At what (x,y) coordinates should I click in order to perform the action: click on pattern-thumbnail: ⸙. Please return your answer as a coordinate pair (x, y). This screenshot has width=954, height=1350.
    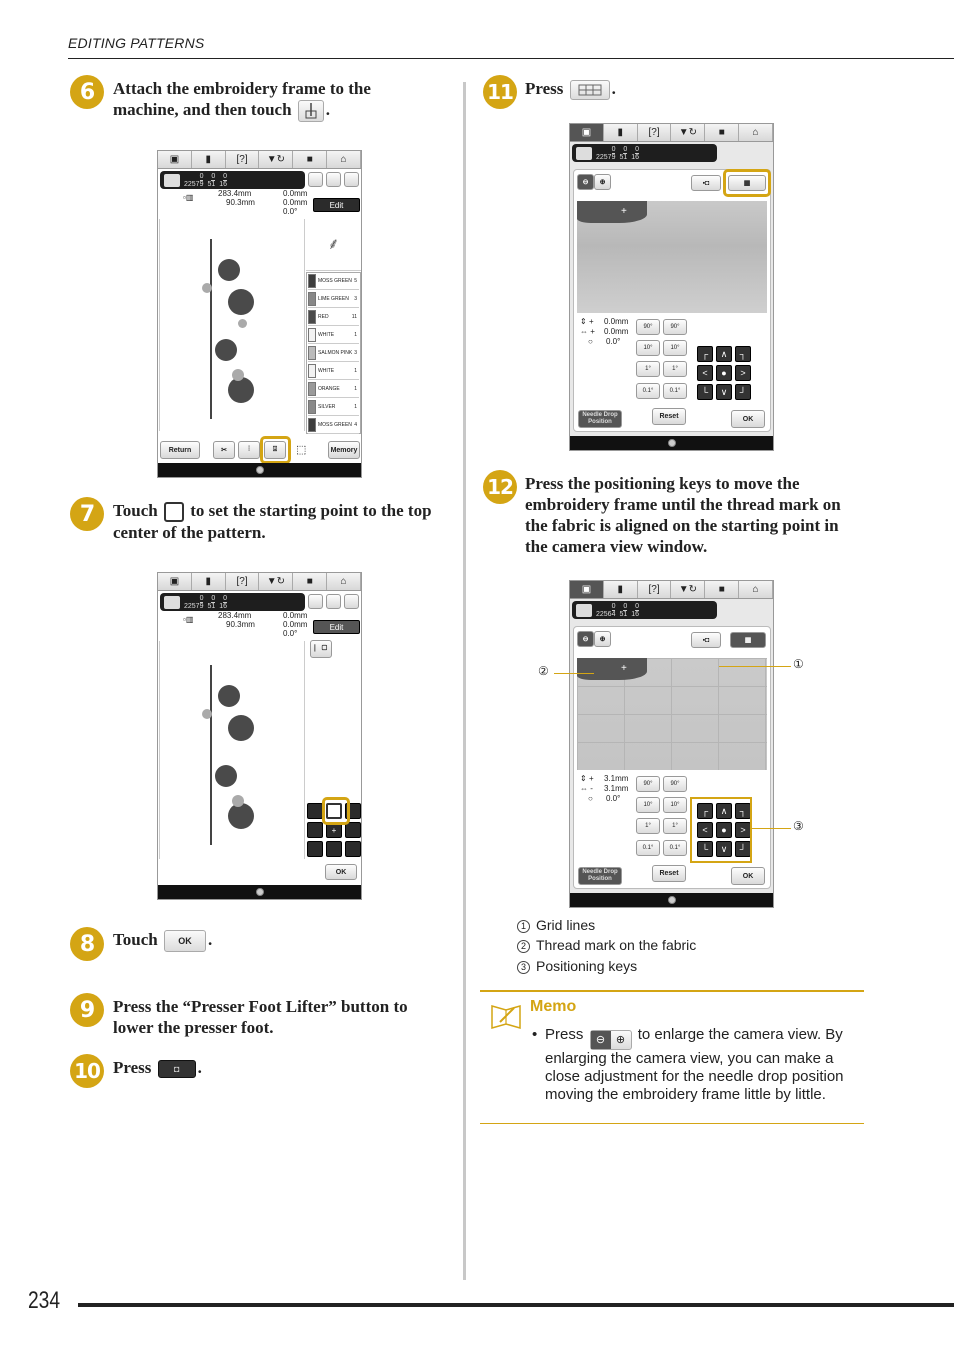
    Looking at the image, I should click on (333, 245).